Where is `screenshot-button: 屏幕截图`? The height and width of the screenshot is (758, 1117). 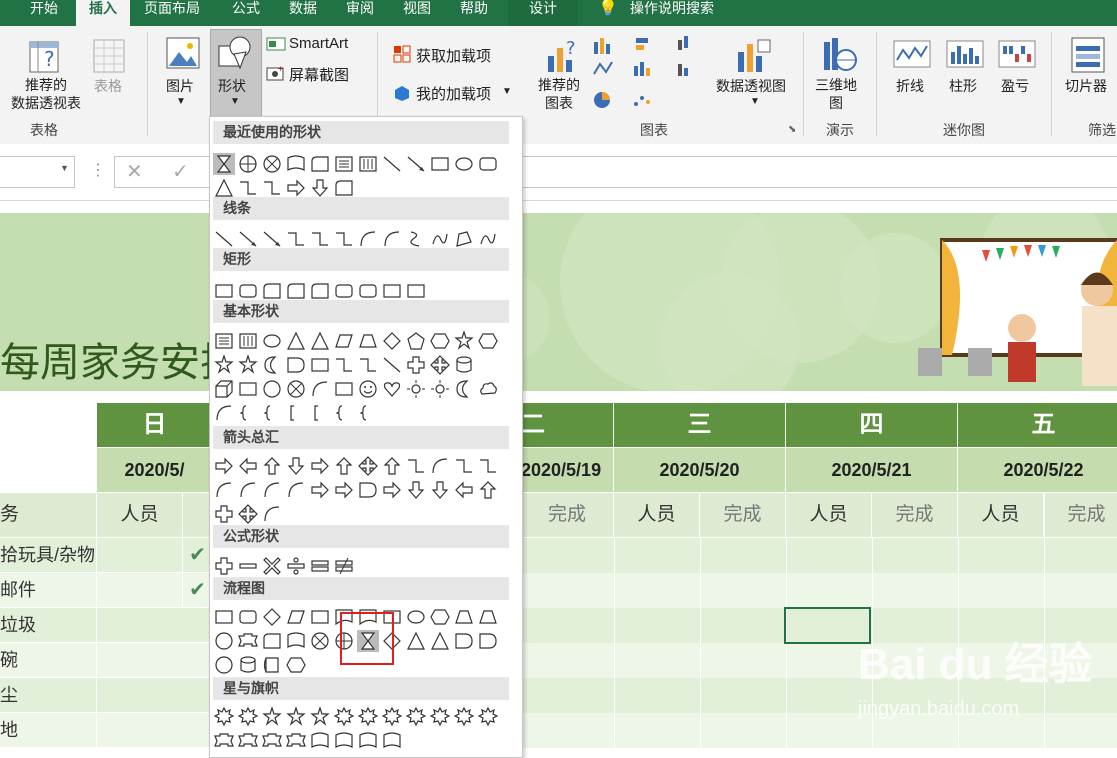
screenshot-button: 屏幕截图 is located at coordinates (319, 74).